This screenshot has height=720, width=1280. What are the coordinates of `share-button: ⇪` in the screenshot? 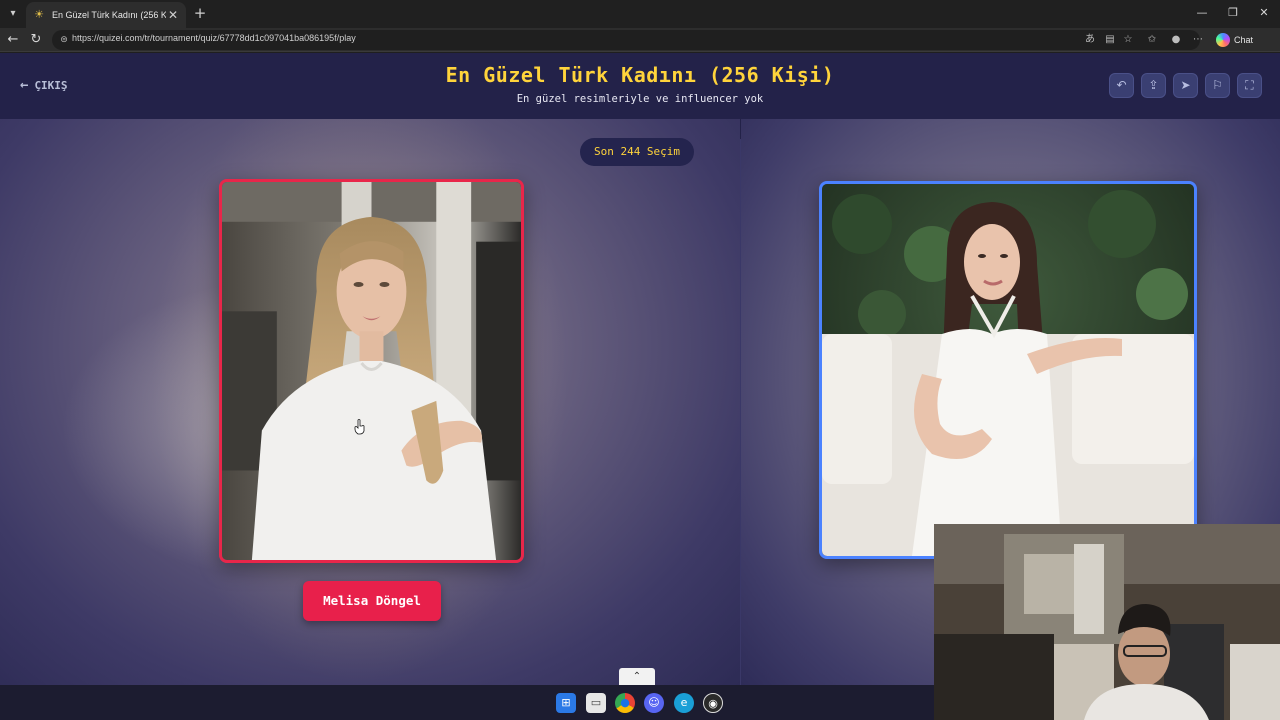 It's located at (1153, 85).